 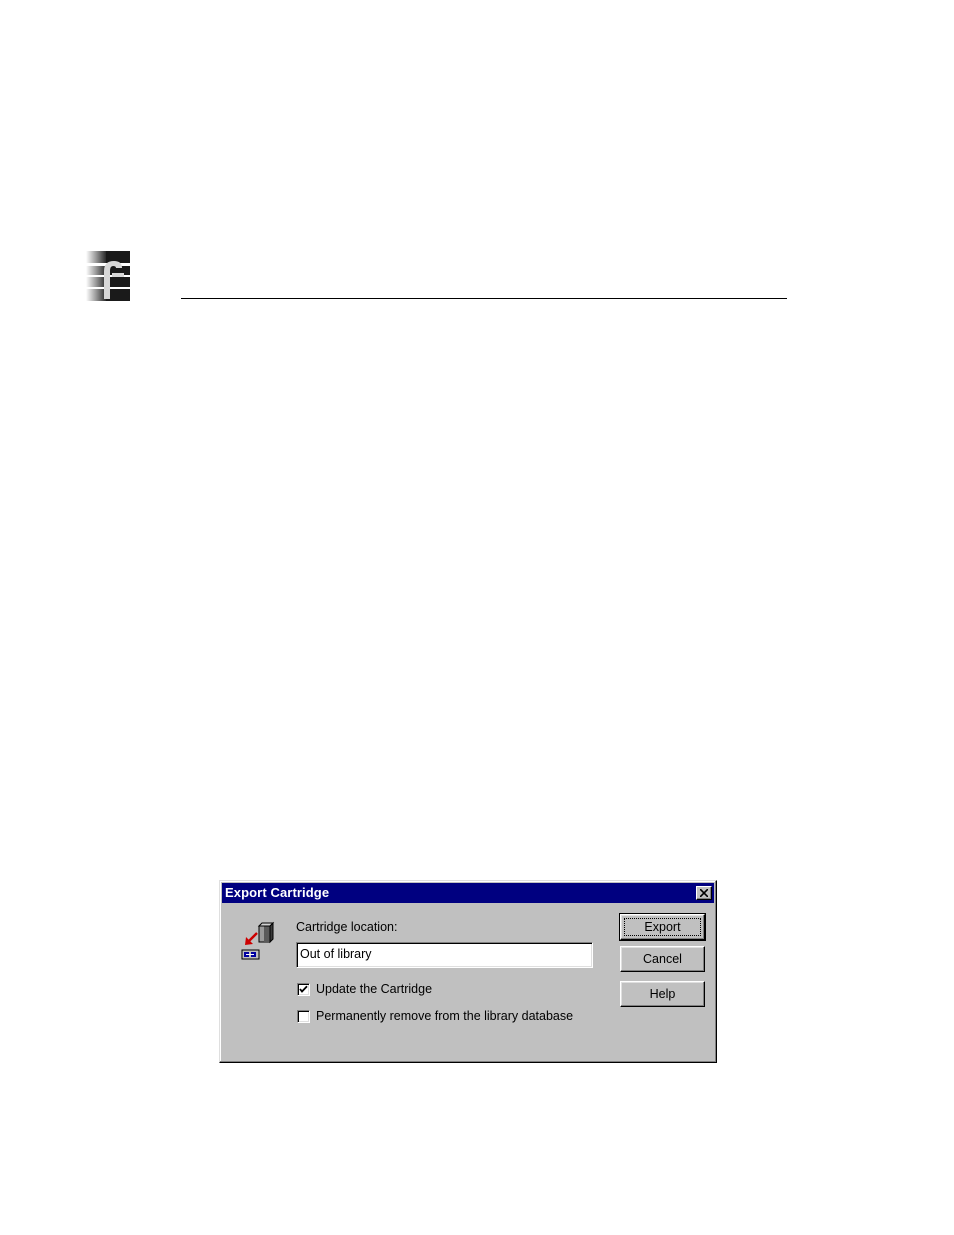 I want to click on export-cartridge-icon, so click(x=258, y=941).